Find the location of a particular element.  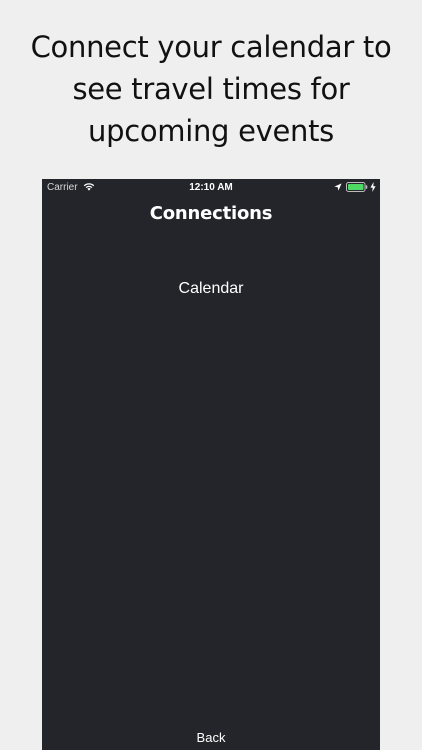

promo-headline-line-3: upcoming events is located at coordinates (211, 131).